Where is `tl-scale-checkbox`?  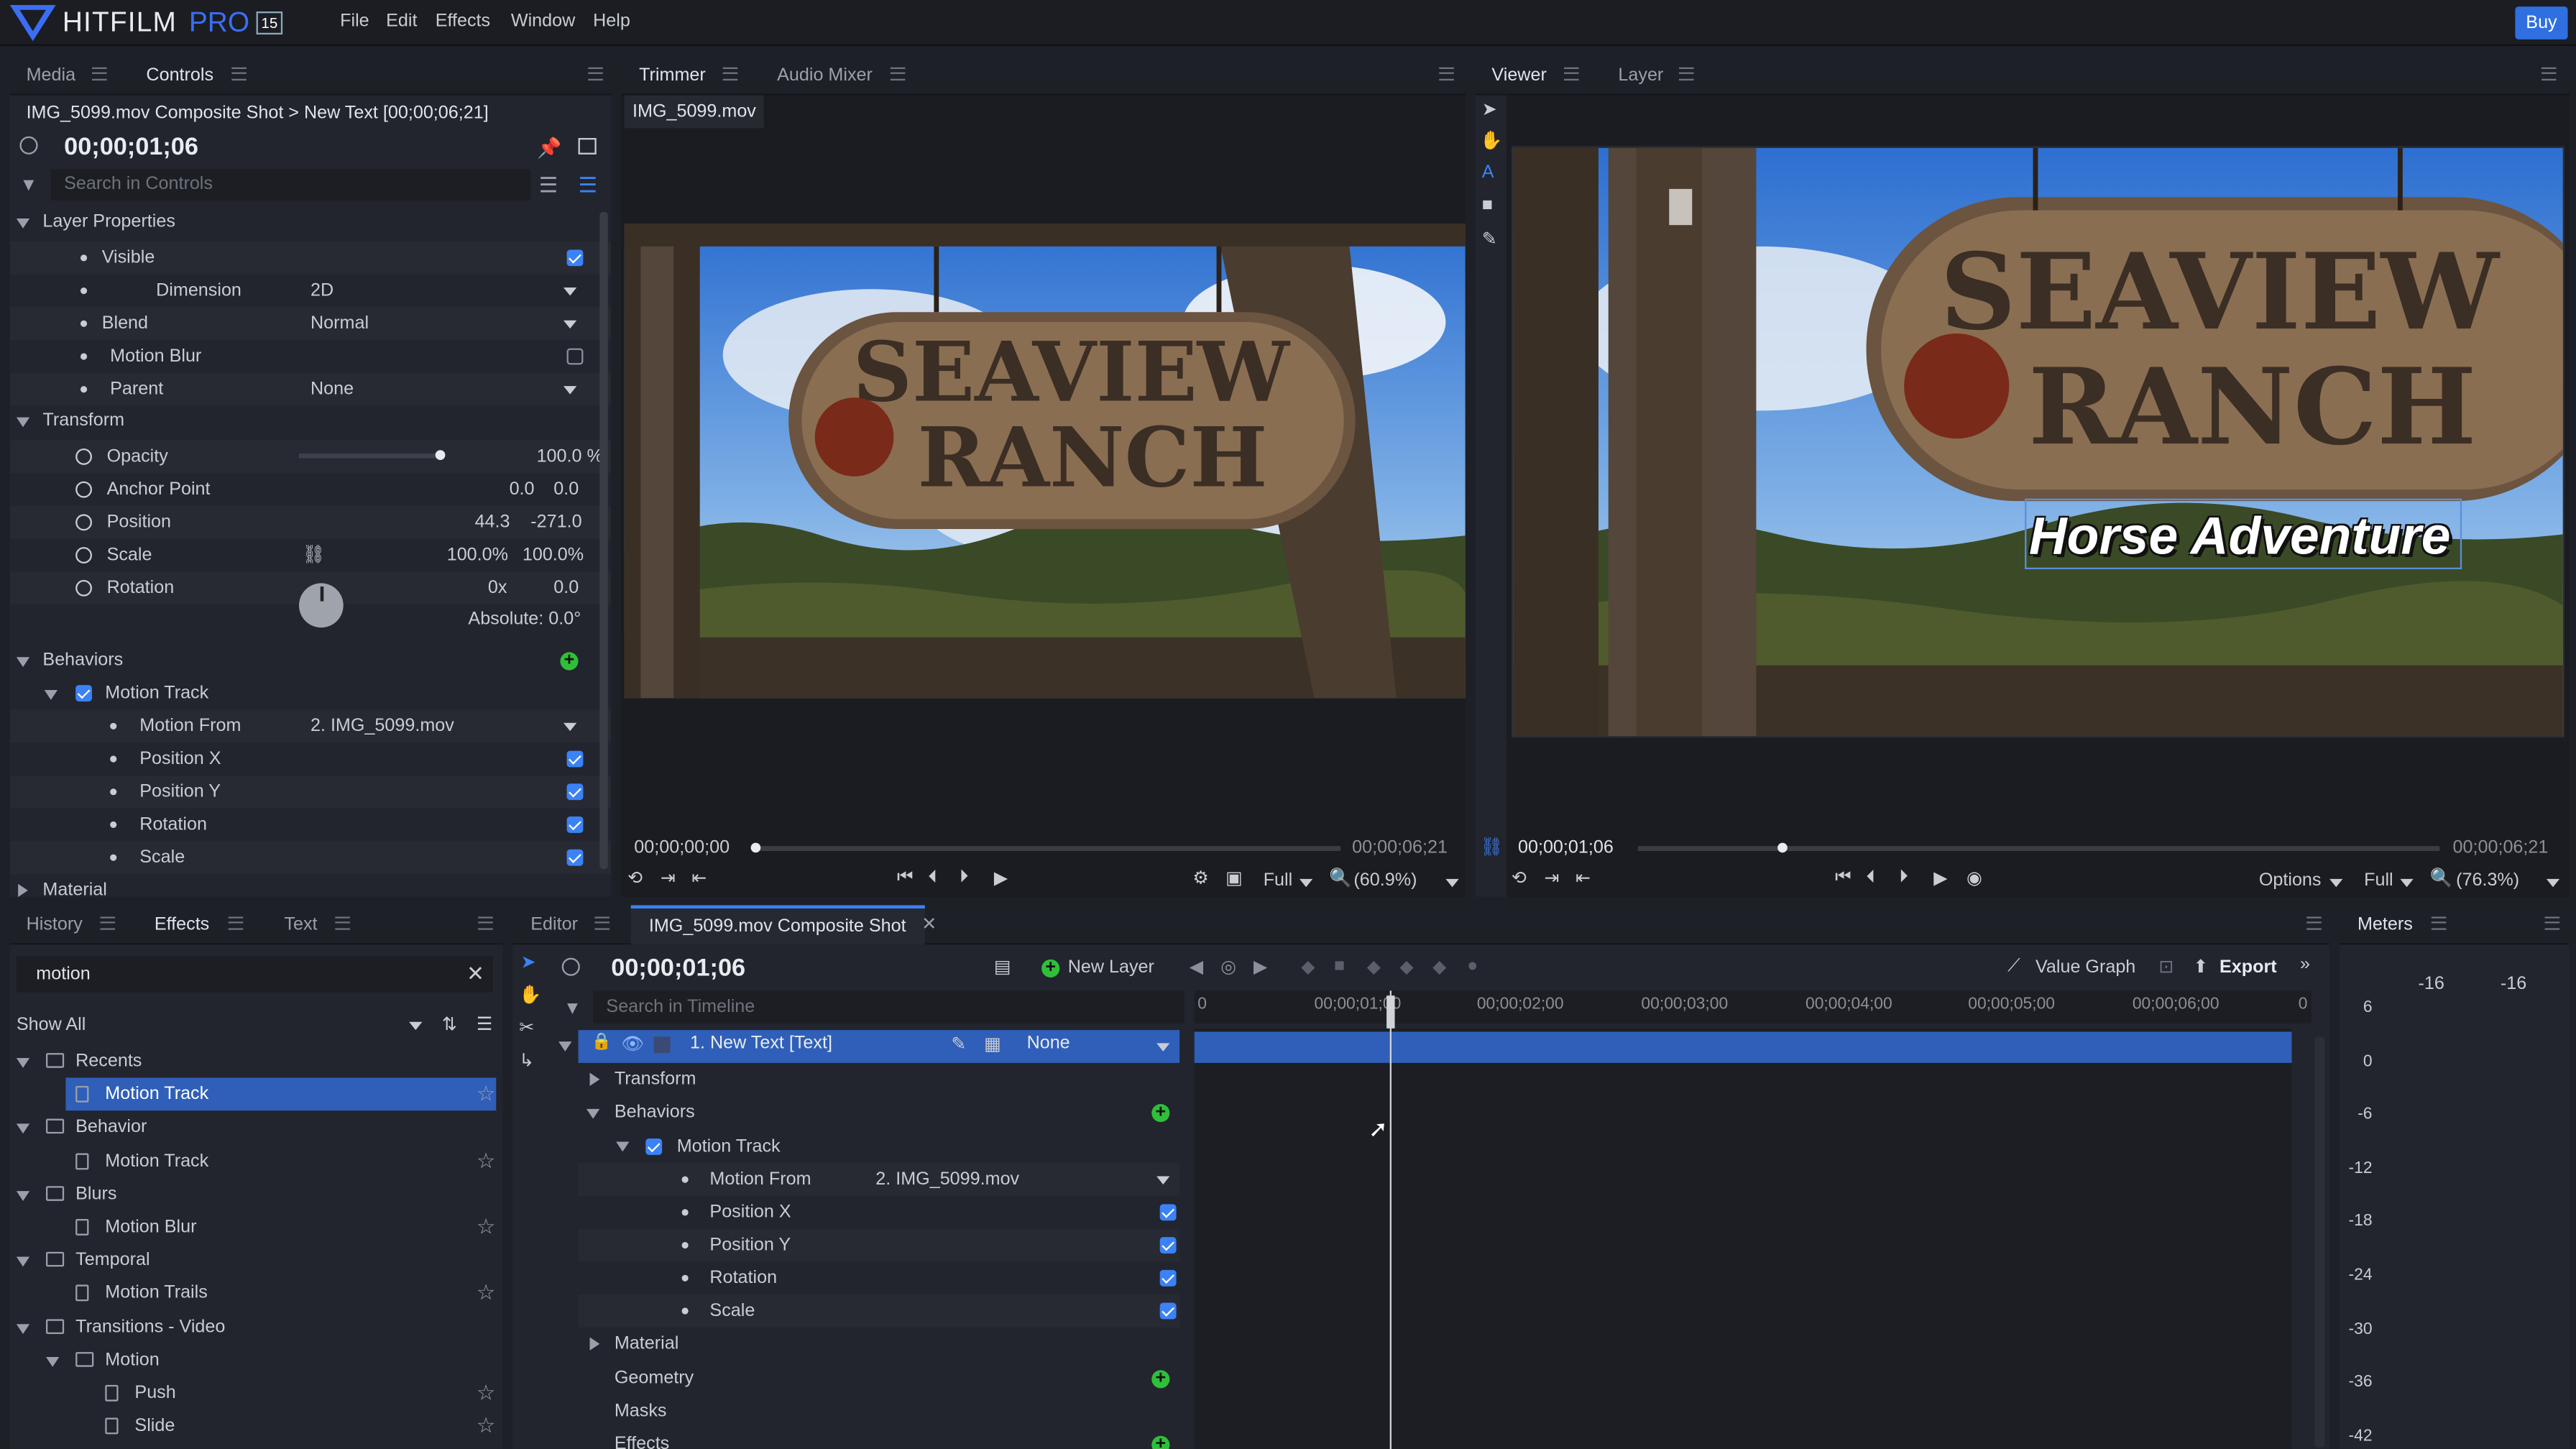 tl-scale-checkbox is located at coordinates (1168, 1311).